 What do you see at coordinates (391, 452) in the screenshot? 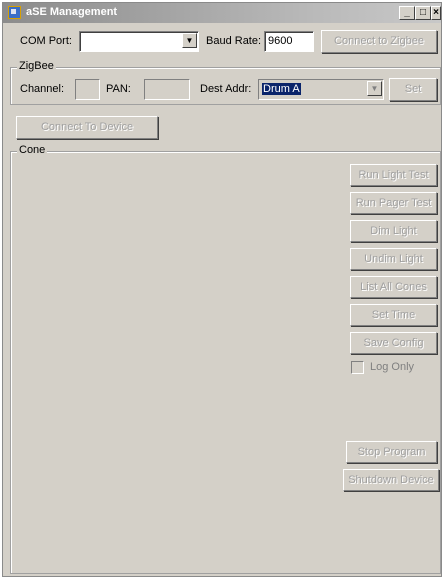
I see `stop-program-button: Stop Program` at bounding box center [391, 452].